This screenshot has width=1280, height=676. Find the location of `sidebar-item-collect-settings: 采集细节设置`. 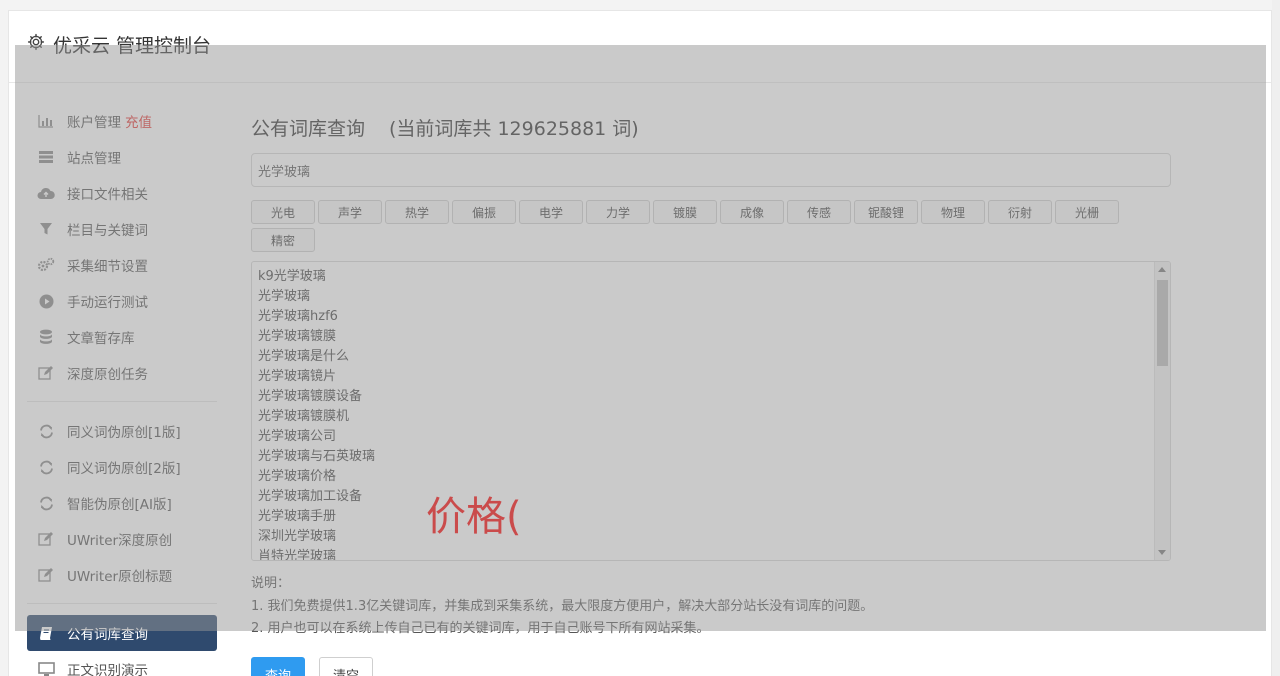

sidebar-item-collect-settings: 采集细节设置 is located at coordinates (122, 265).